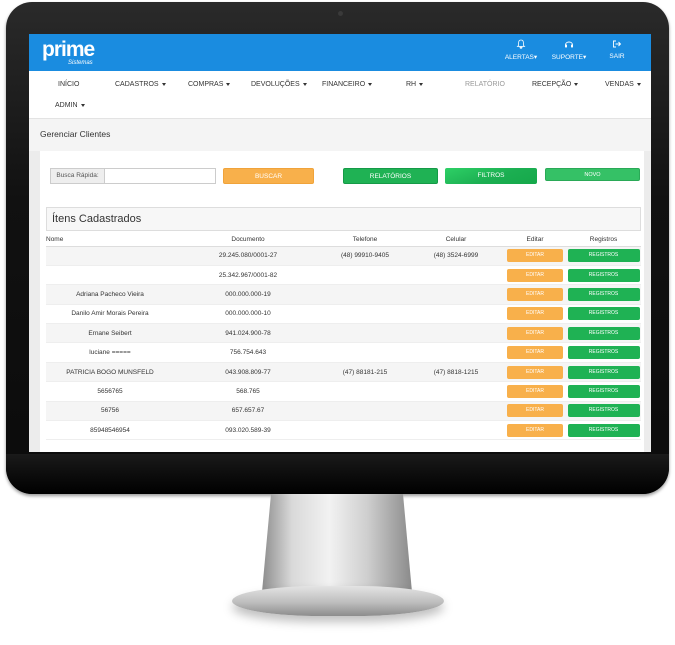 The height and width of the screenshot is (645, 675). I want to click on search-input, so click(160, 176).